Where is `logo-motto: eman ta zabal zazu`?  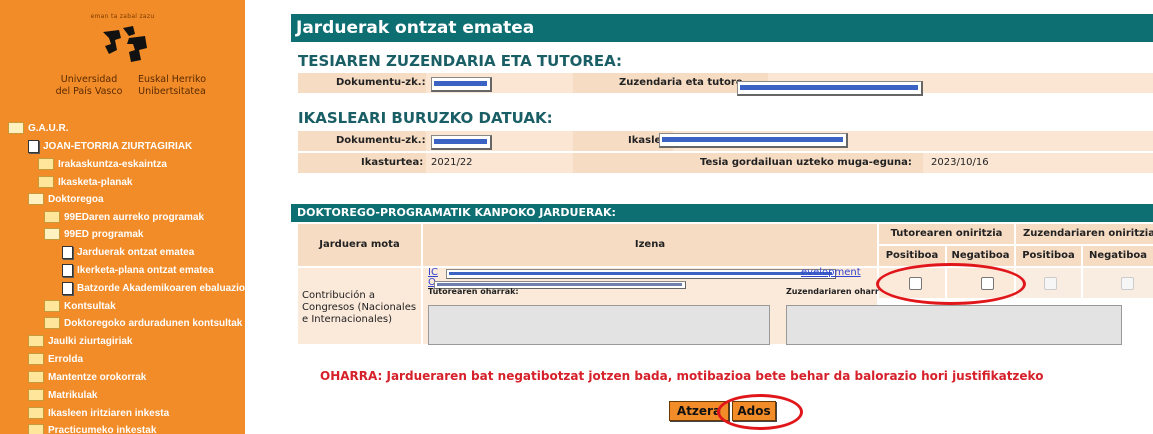 logo-motto: eman ta zabal zazu is located at coordinates (122, 16).